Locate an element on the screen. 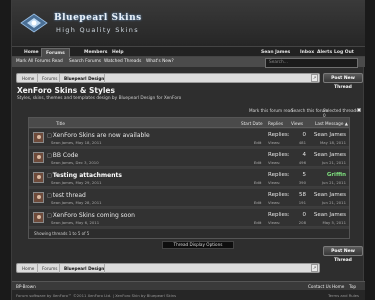 This screenshot has width=375, height=300. alerts-link: Alerts is located at coordinates (324, 53).